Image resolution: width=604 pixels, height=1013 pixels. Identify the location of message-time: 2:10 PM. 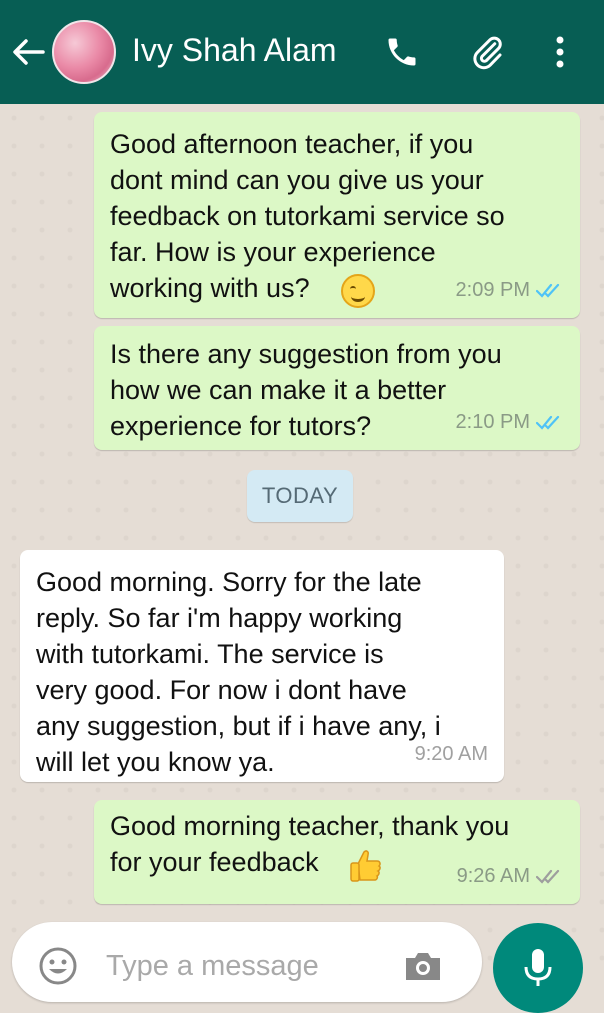
(492, 422).